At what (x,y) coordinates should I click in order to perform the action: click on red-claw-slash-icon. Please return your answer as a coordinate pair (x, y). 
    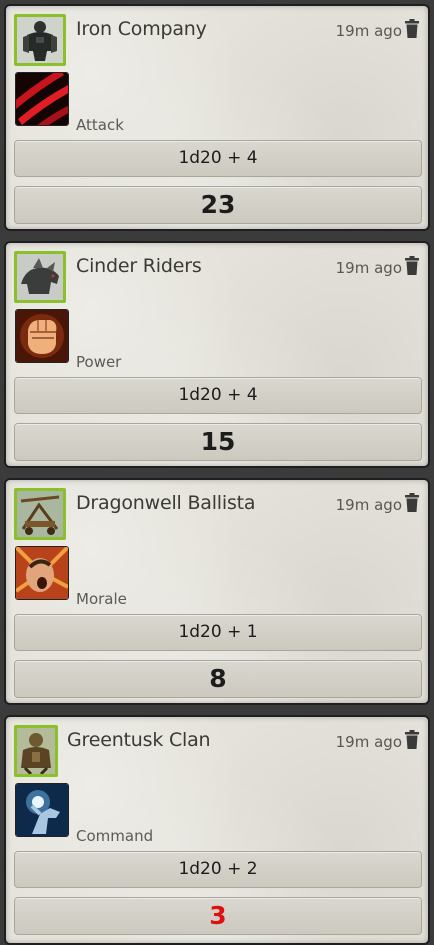
    Looking at the image, I should click on (42, 99).